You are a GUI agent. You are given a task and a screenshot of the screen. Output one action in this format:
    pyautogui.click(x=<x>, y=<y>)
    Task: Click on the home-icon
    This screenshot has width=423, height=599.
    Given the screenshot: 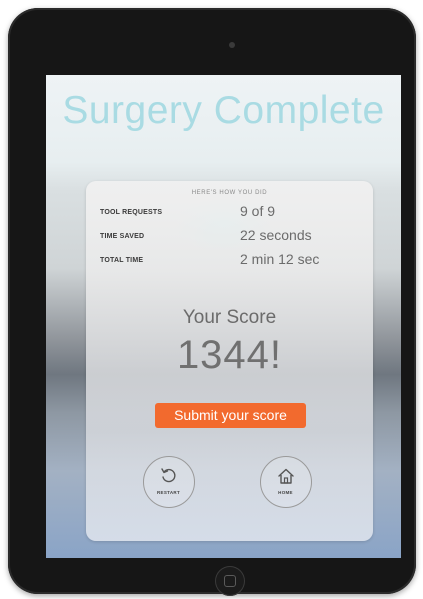 What is the action you would take?
    pyautogui.click(x=286, y=476)
    